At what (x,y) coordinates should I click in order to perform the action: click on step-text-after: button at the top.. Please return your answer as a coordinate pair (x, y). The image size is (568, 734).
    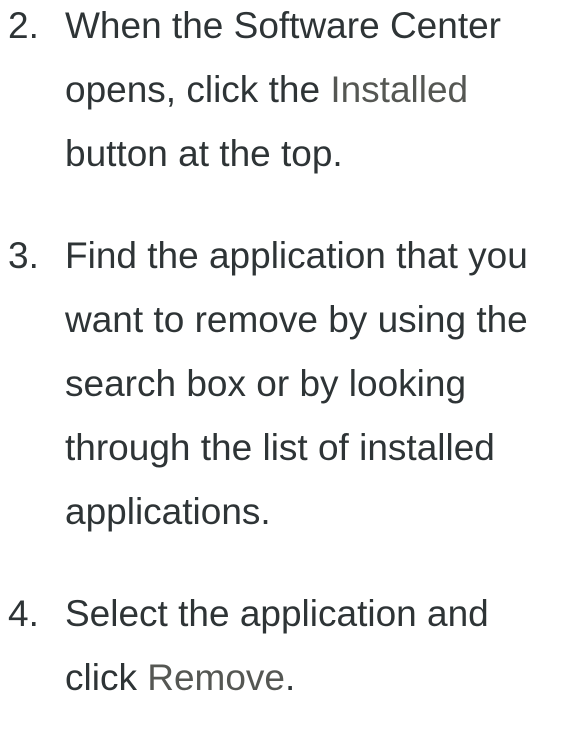
    Looking at the image, I should click on (204, 153).